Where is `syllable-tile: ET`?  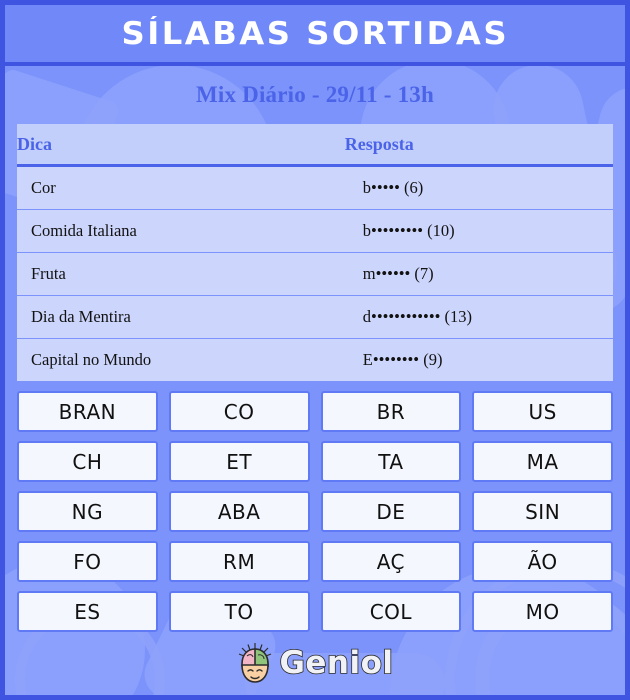 syllable-tile: ET is located at coordinates (239, 461).